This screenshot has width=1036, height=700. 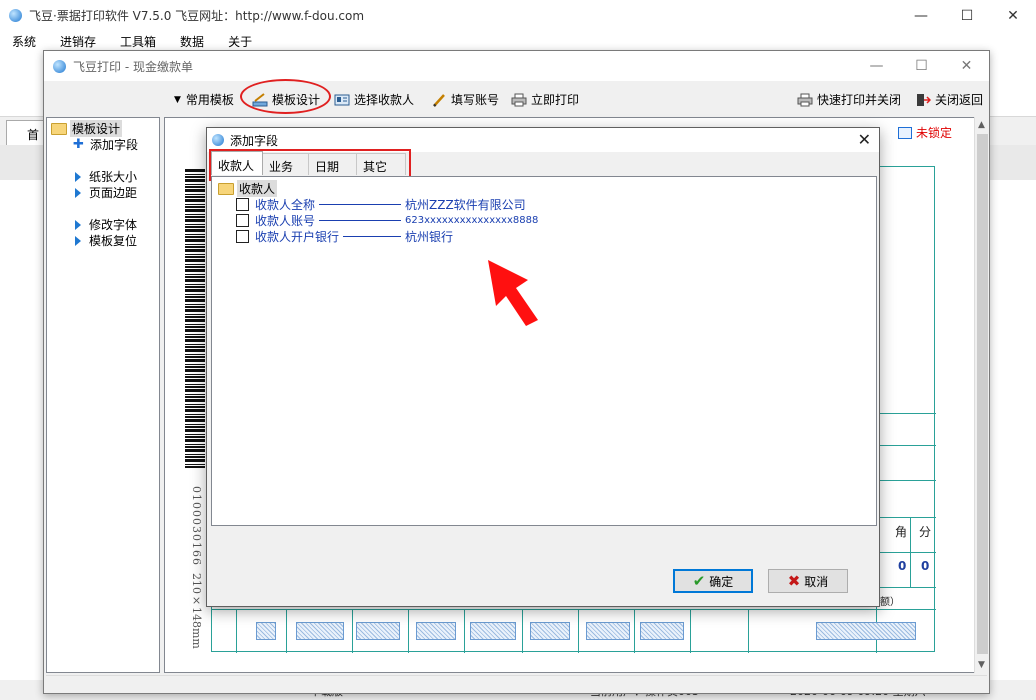 What do you see at coordinates (967, 15) in the screenshot?
I see `maximize-button: ☐` at bounding box center [967, 15].